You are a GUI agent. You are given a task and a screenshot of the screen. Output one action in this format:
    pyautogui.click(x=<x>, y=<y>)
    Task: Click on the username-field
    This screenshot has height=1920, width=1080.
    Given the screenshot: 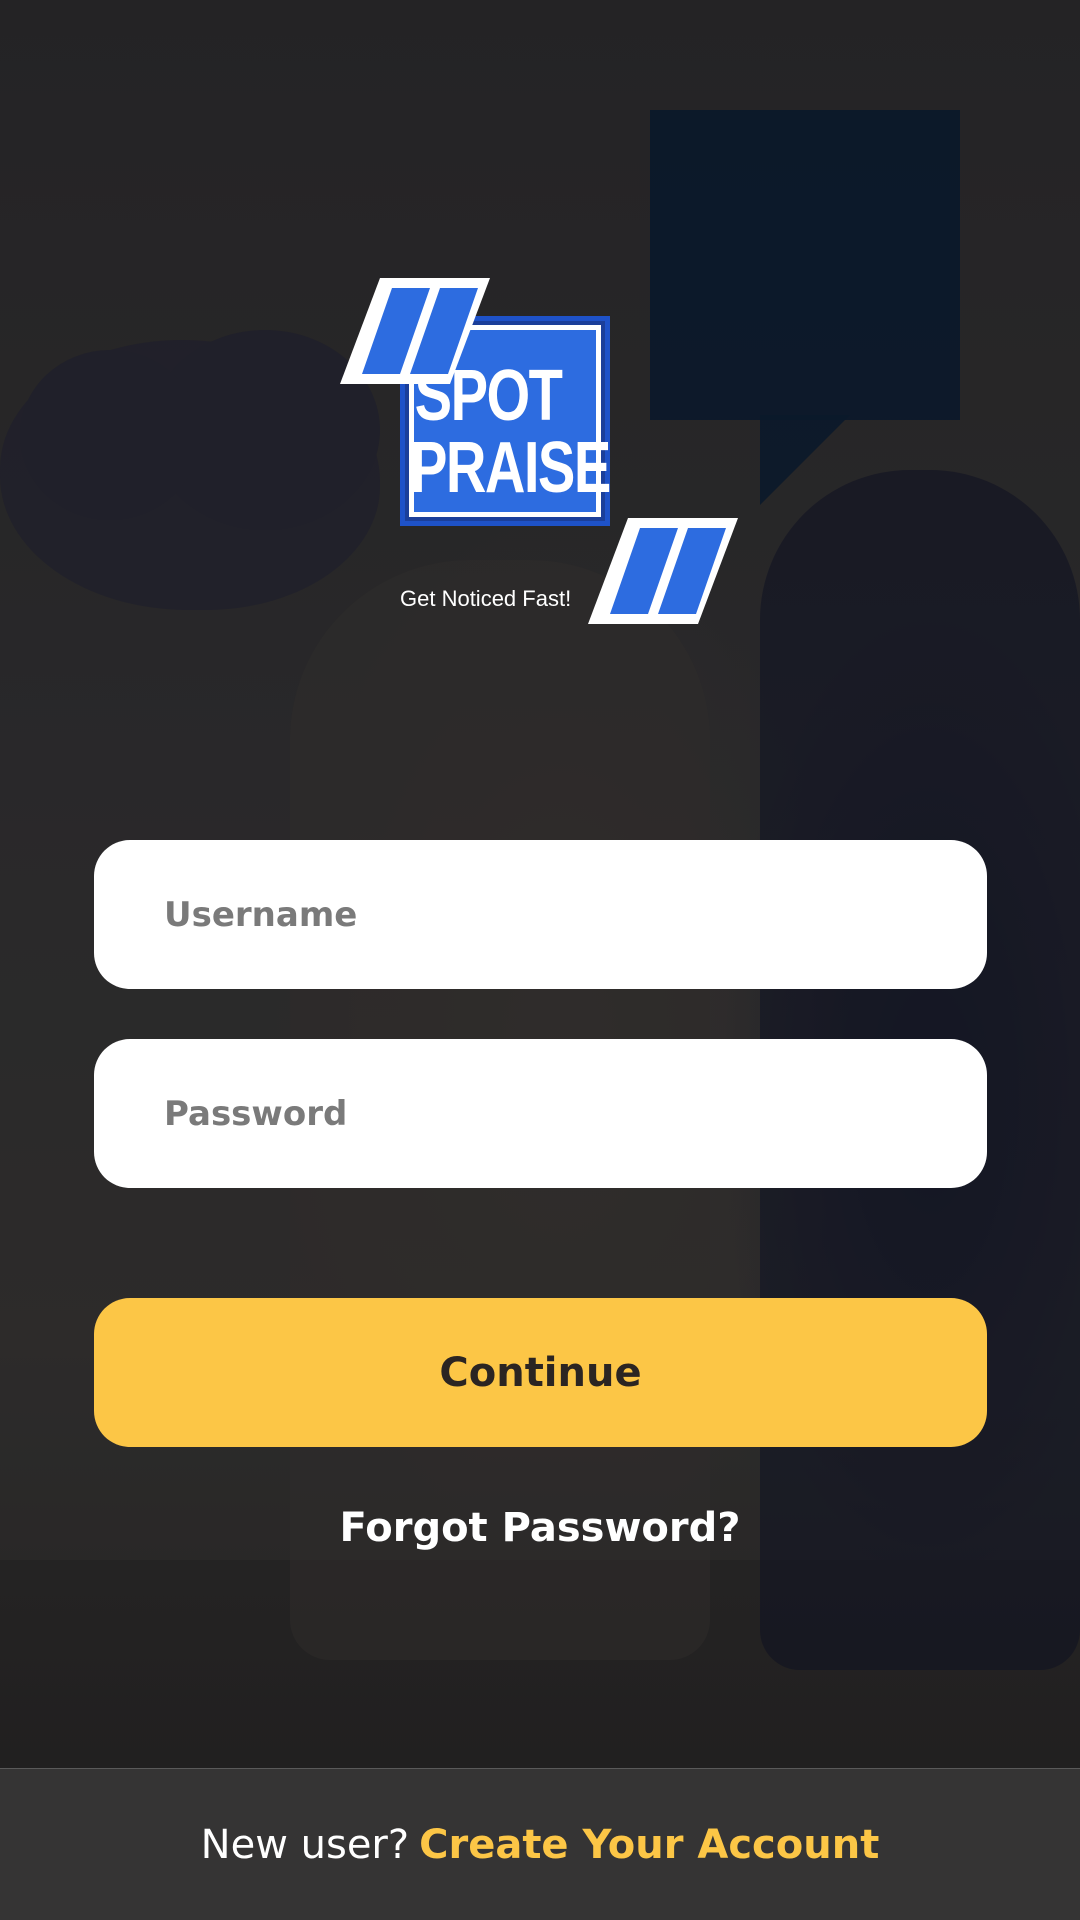 What is the action you would take?
    pyautogui.click(x=540, y=914)
    